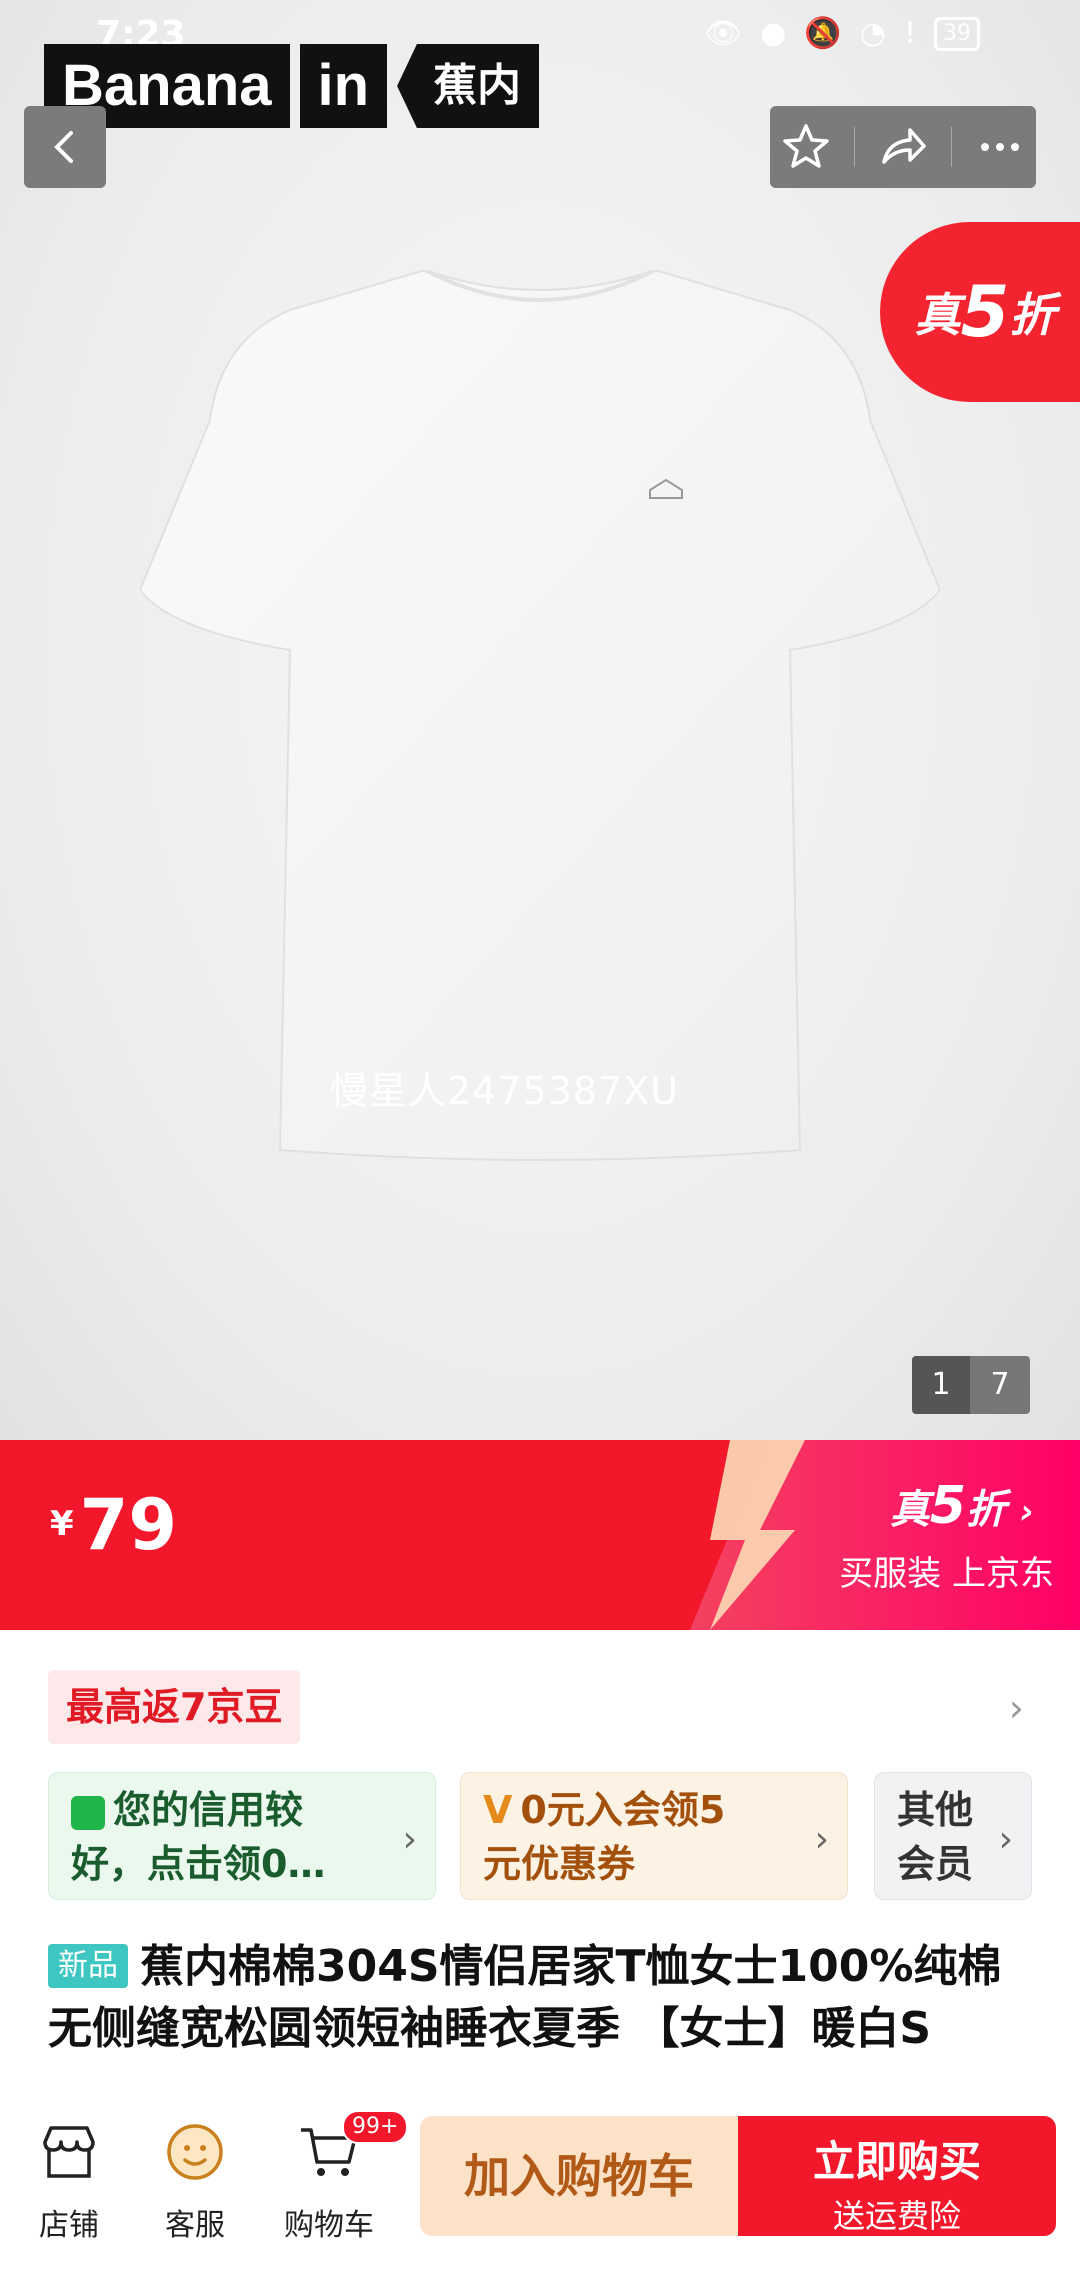 The height and width of the screenshot is (2280, 1080). Describe the element at coordinates (937, 315) in the screenshot. I see `discount-badge-prefix: 真` at that location.